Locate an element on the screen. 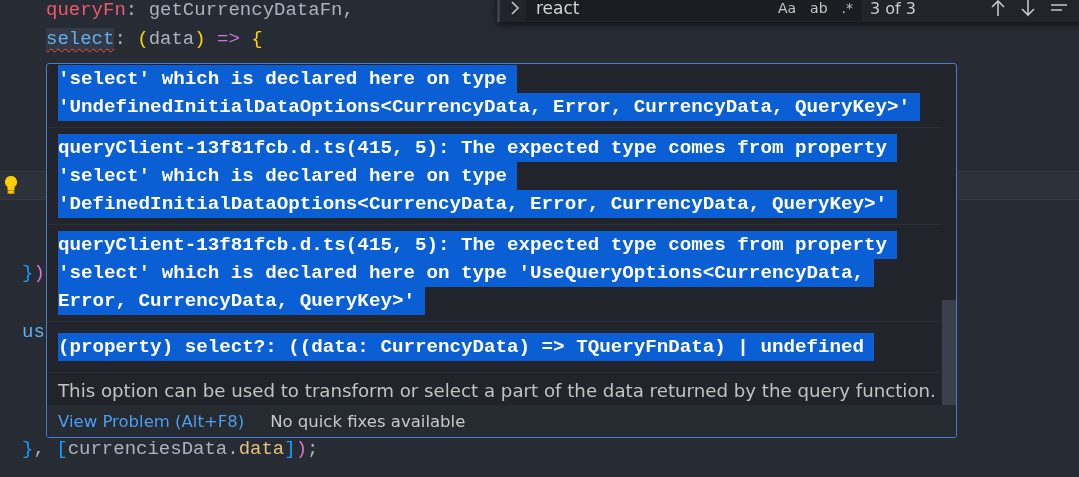 The image size is (1079, 477). find-toggle: ab is located at coordinates (819, 8).